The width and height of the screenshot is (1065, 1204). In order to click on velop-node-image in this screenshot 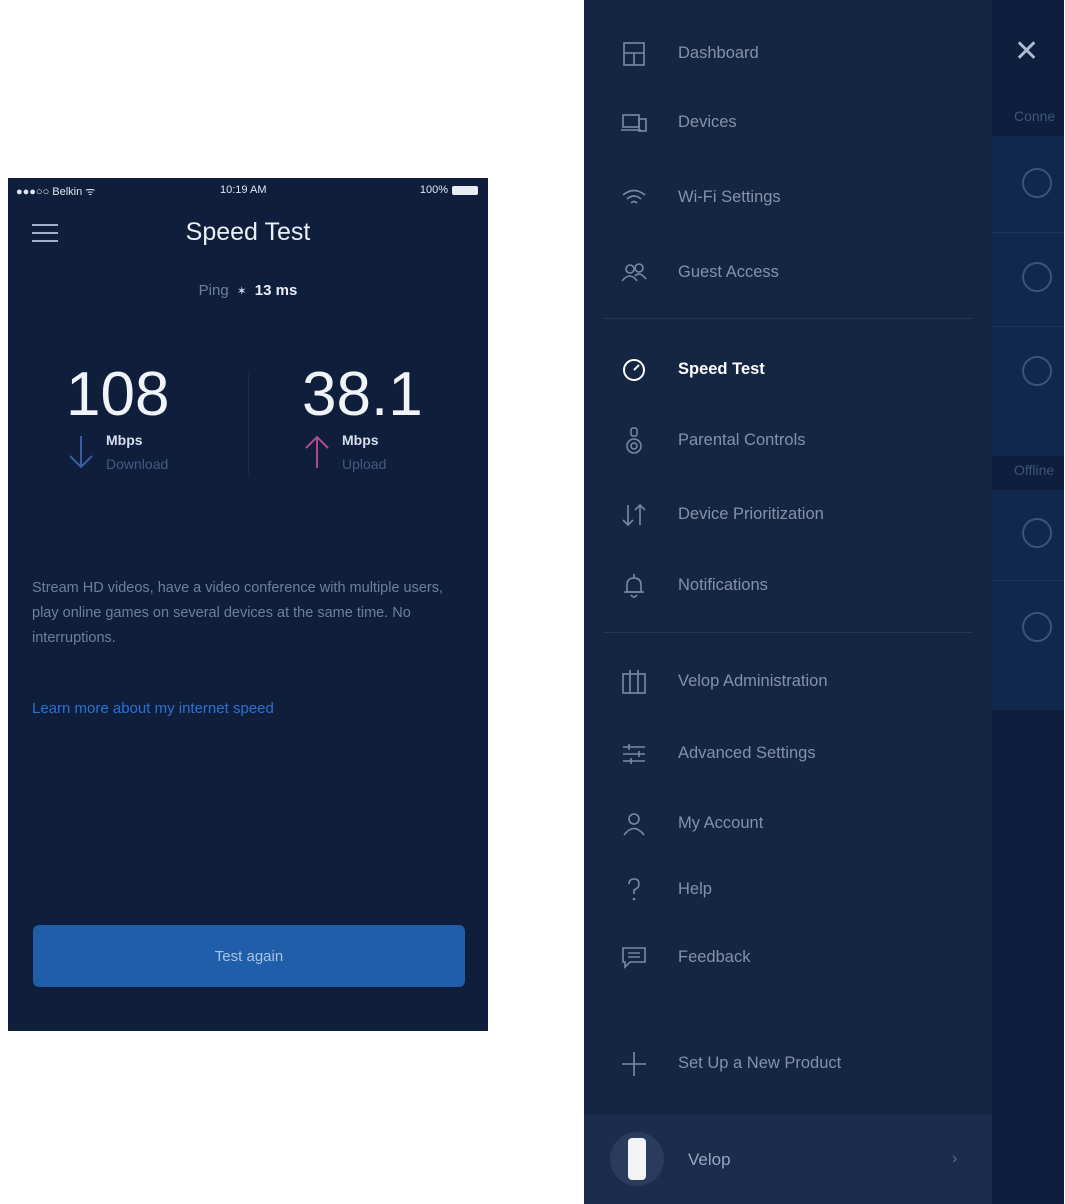, I will do `click(637, 1159)`.